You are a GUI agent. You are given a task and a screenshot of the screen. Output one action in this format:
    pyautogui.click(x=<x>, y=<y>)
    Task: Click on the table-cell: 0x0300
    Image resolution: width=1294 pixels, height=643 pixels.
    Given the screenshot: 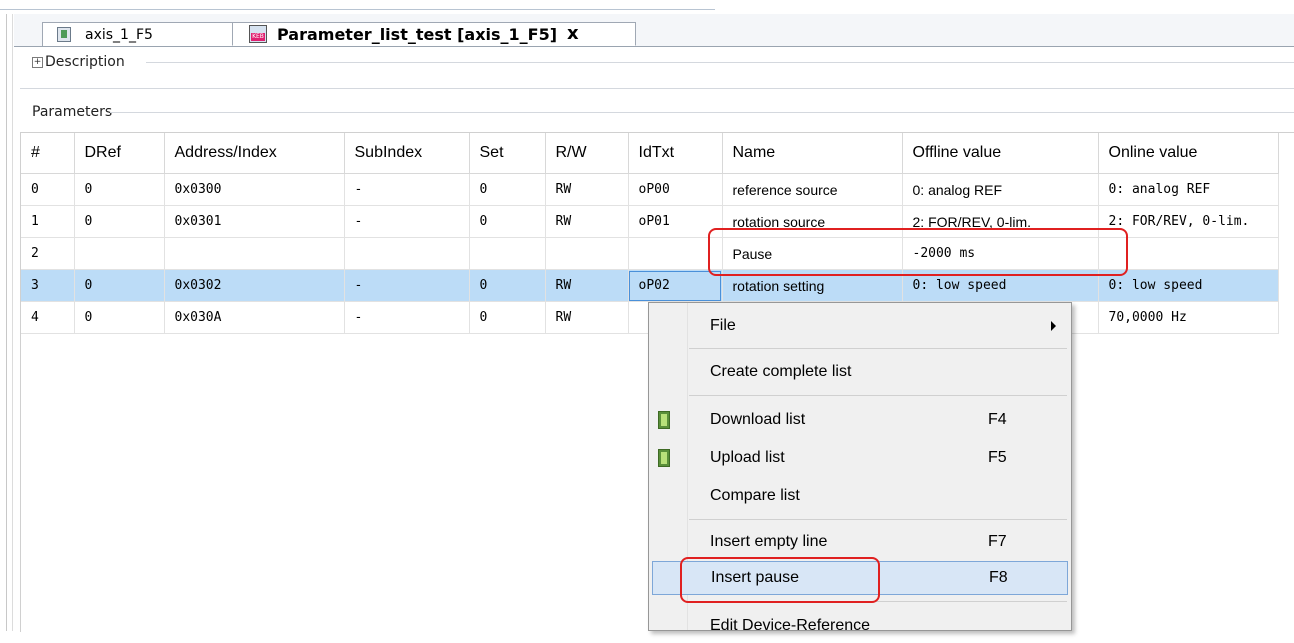 What is the action you would take?
    pyautogui.click(x=254, y=189)
    